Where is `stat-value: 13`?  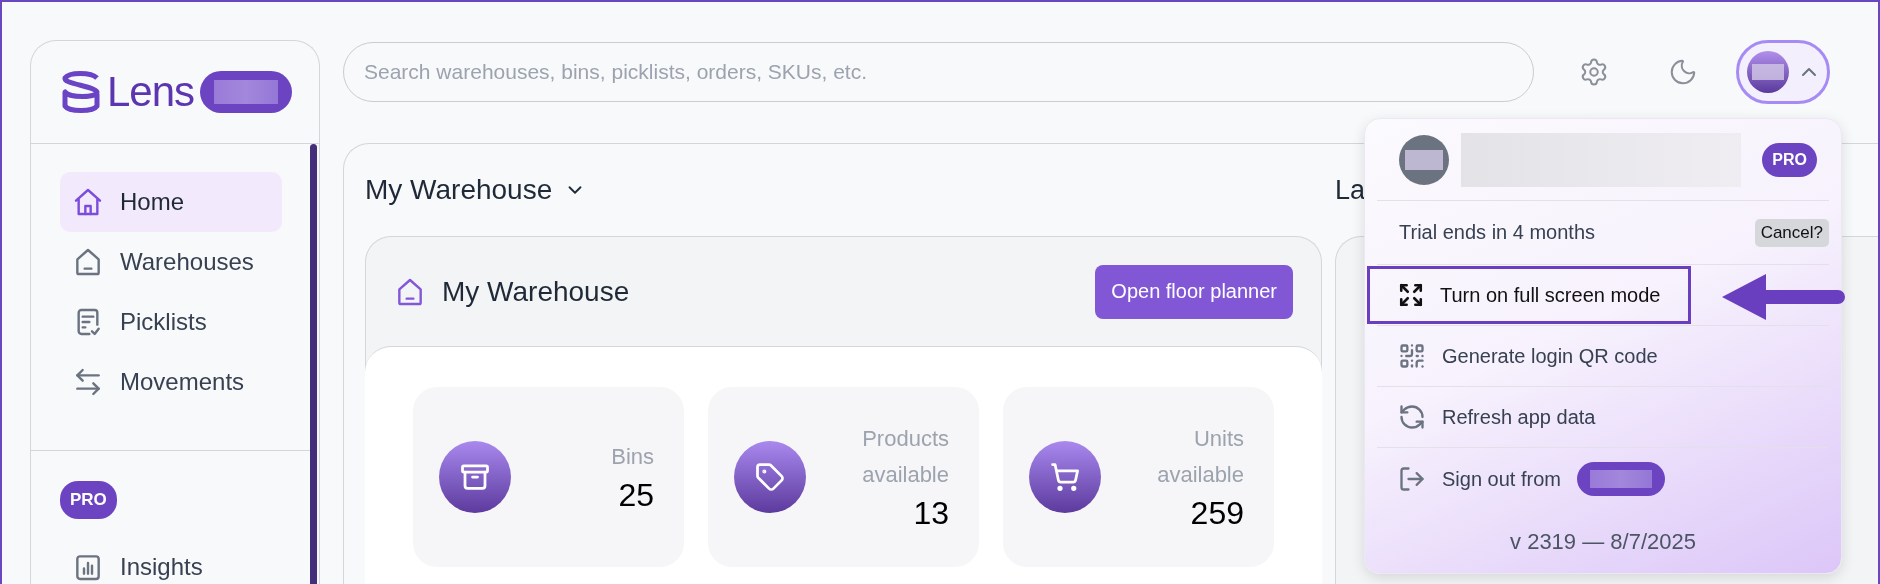 stat-value: 13 is located at coordinates (931, 513).